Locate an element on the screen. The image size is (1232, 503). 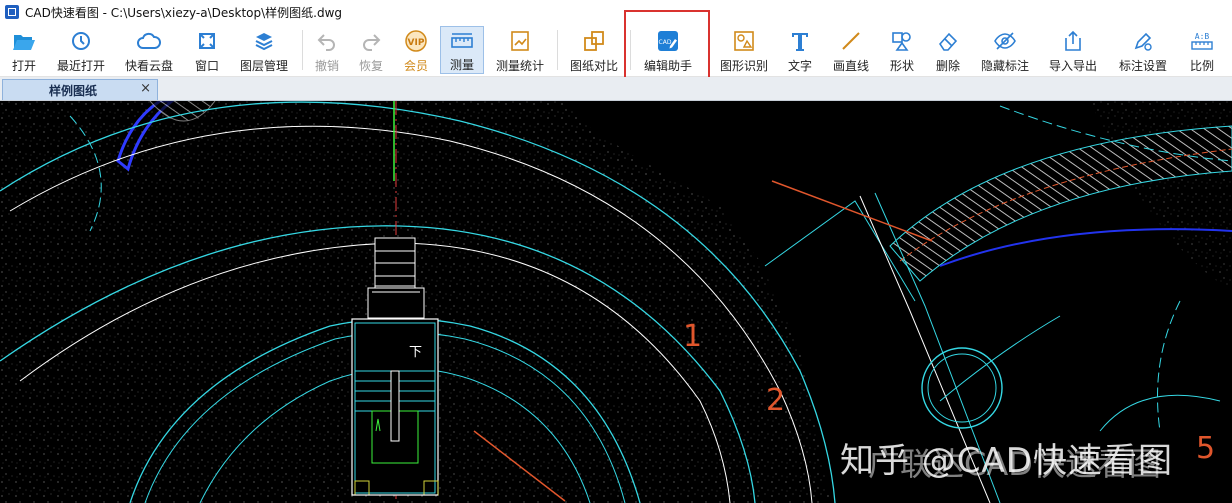
layers-button: 图层管理 is located at coordinates (264, 50).